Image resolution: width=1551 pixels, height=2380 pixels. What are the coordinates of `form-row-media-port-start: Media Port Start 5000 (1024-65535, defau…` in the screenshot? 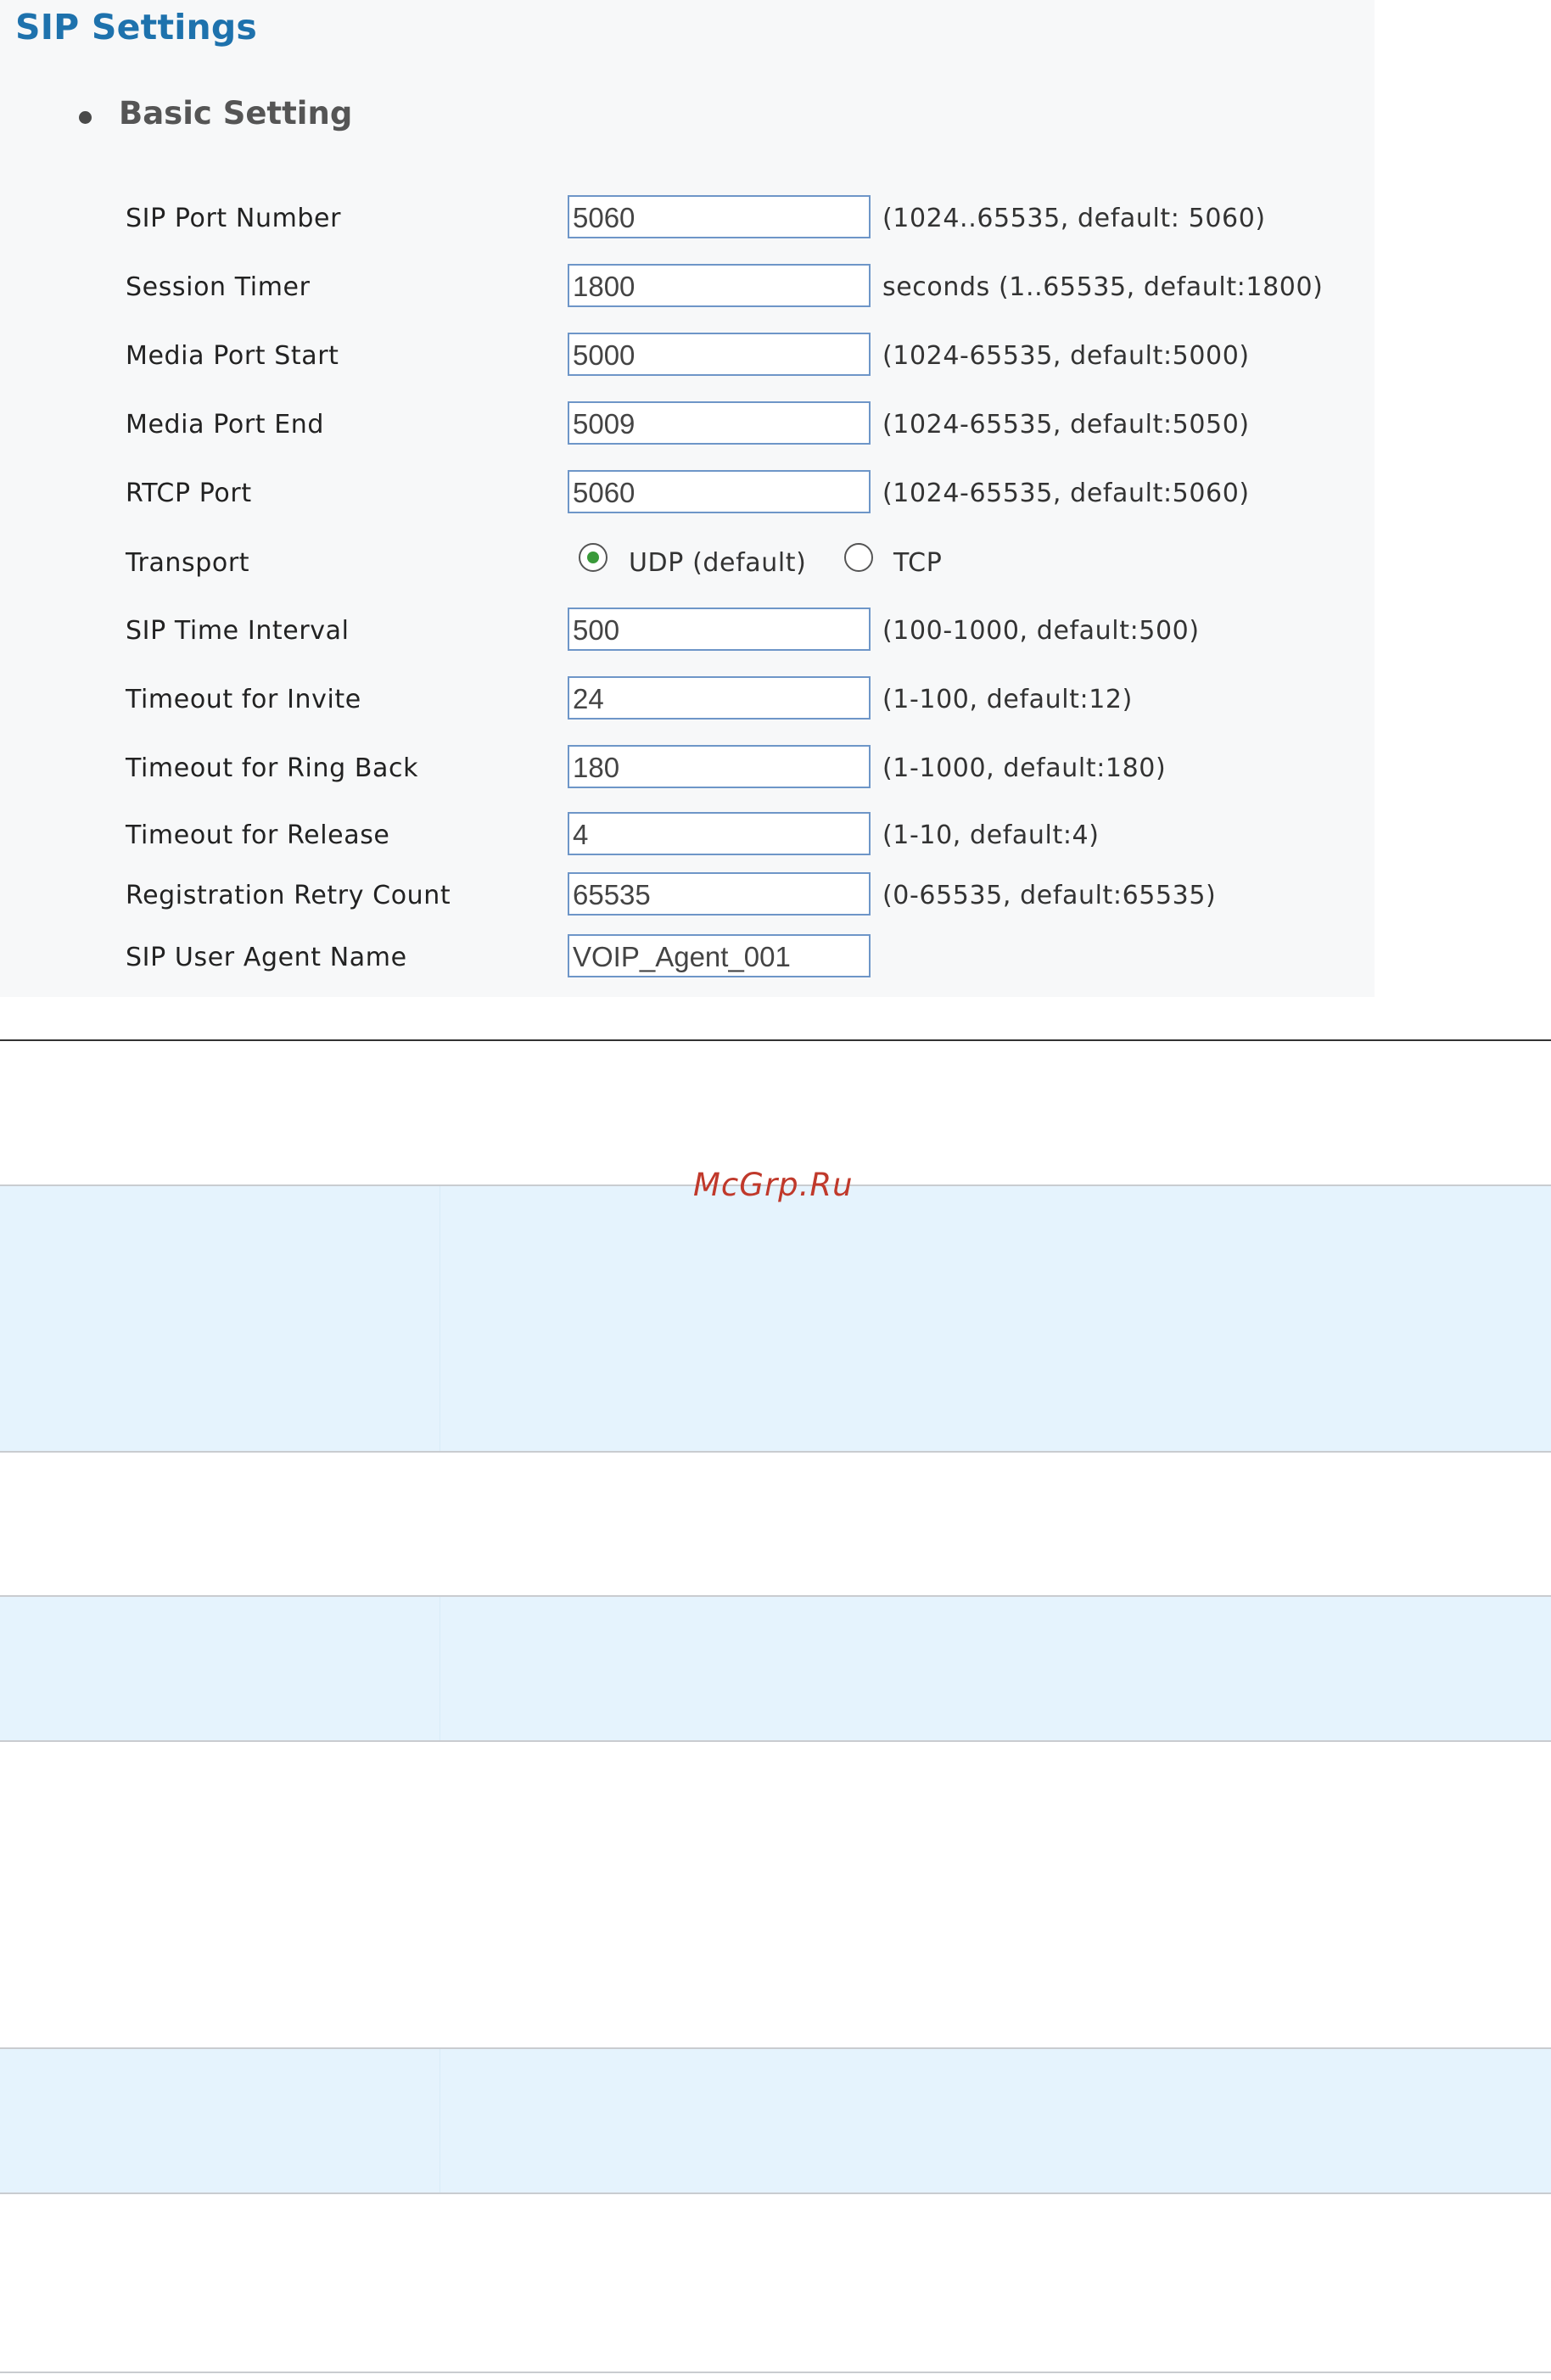 It's located at (687, 359).